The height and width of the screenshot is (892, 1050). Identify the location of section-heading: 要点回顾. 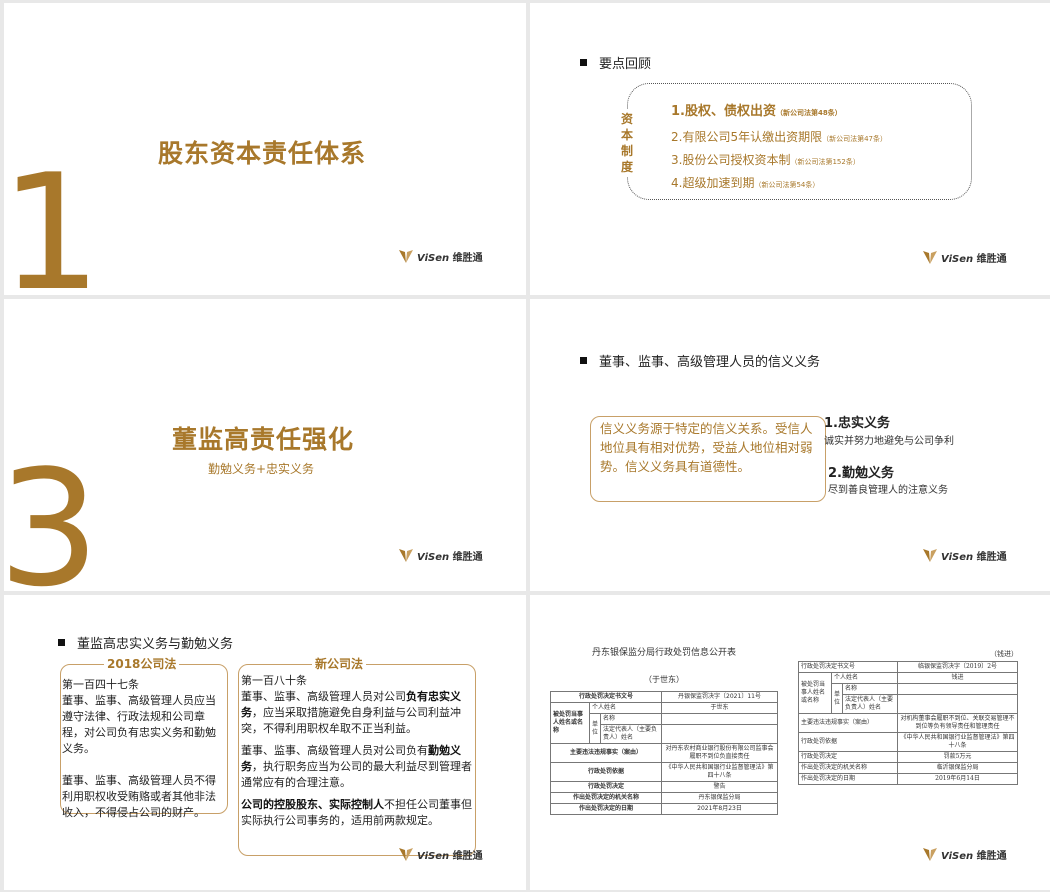
(615, 62).